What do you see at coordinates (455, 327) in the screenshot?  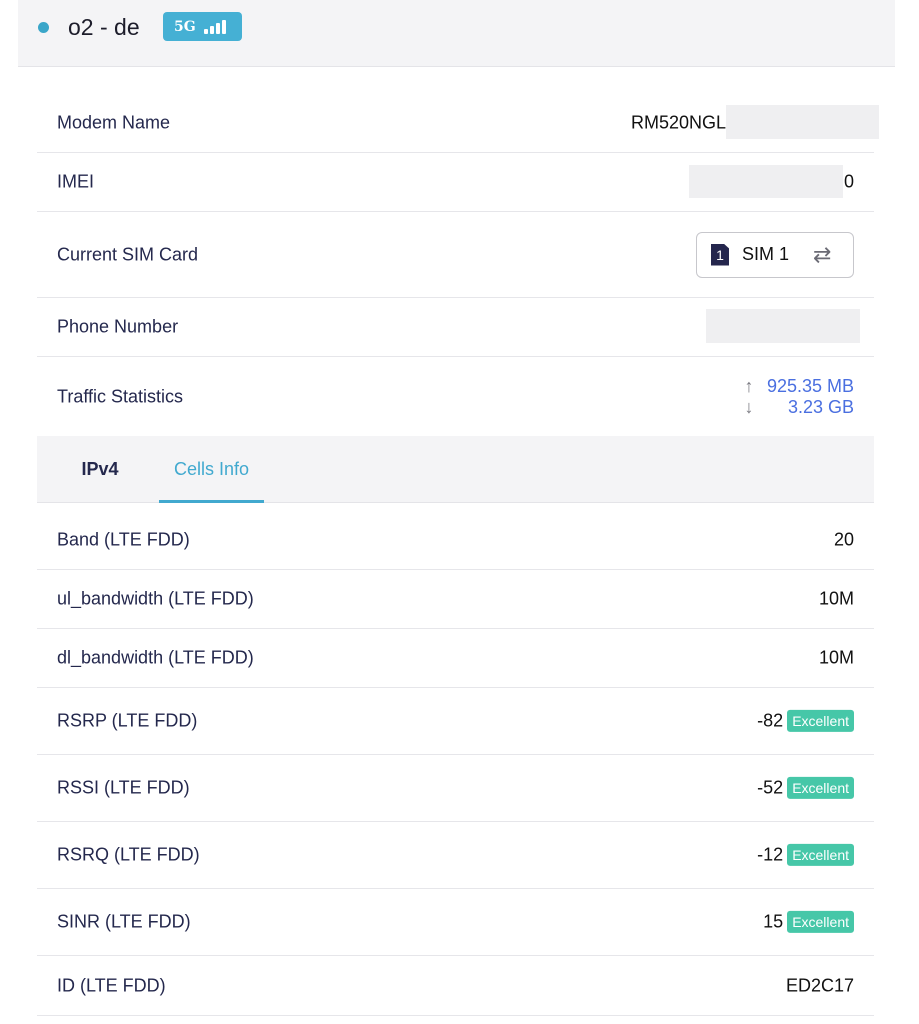 I see `phone-number-row: Phone Number` at bounding box center [455, 327].